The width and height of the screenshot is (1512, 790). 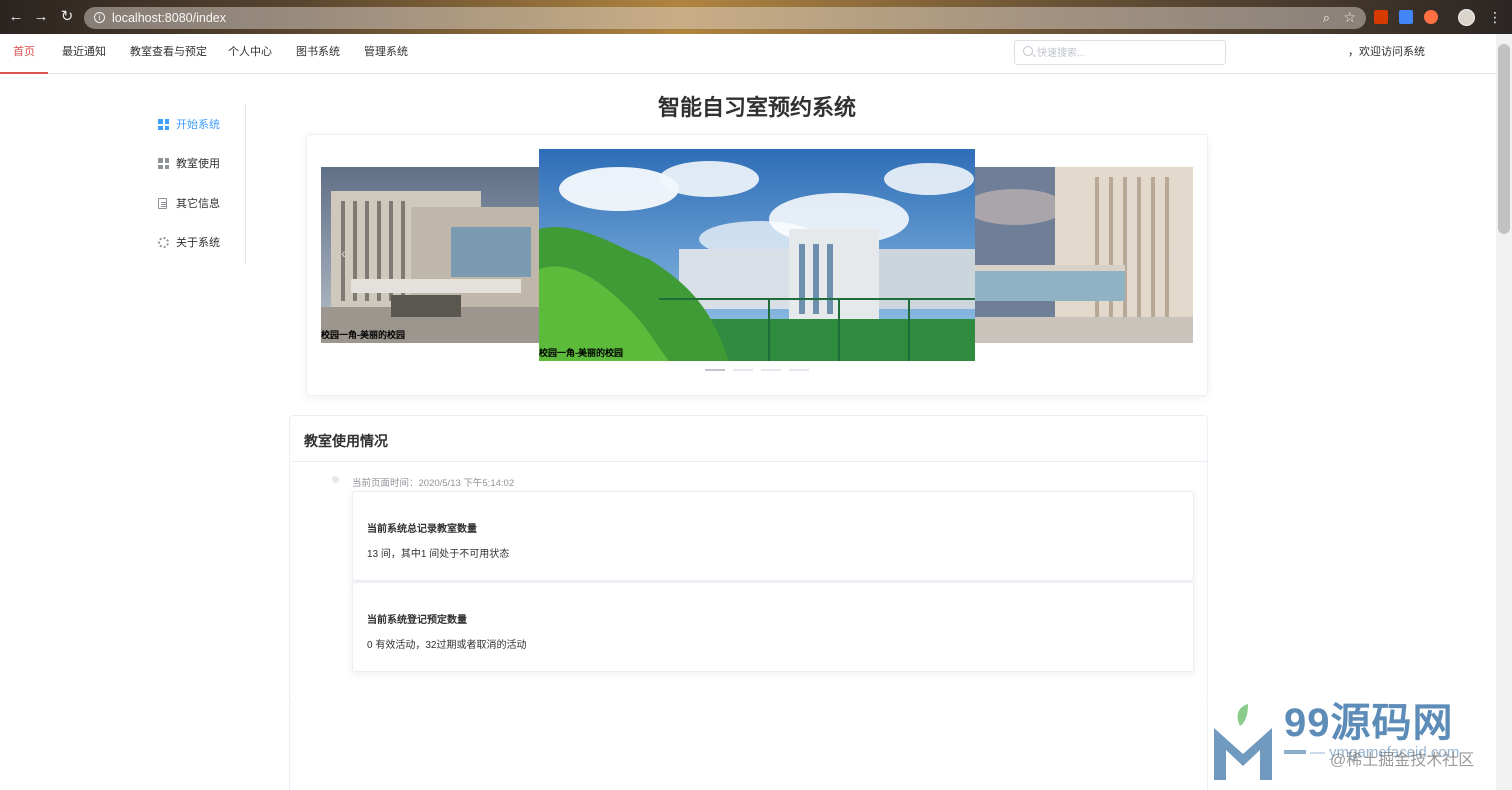 What do you see at coordinates (422, 529) in the screenshot?
I see `stat-heading: 当前系统总记录教室数量` at bounding box center [422, 529].